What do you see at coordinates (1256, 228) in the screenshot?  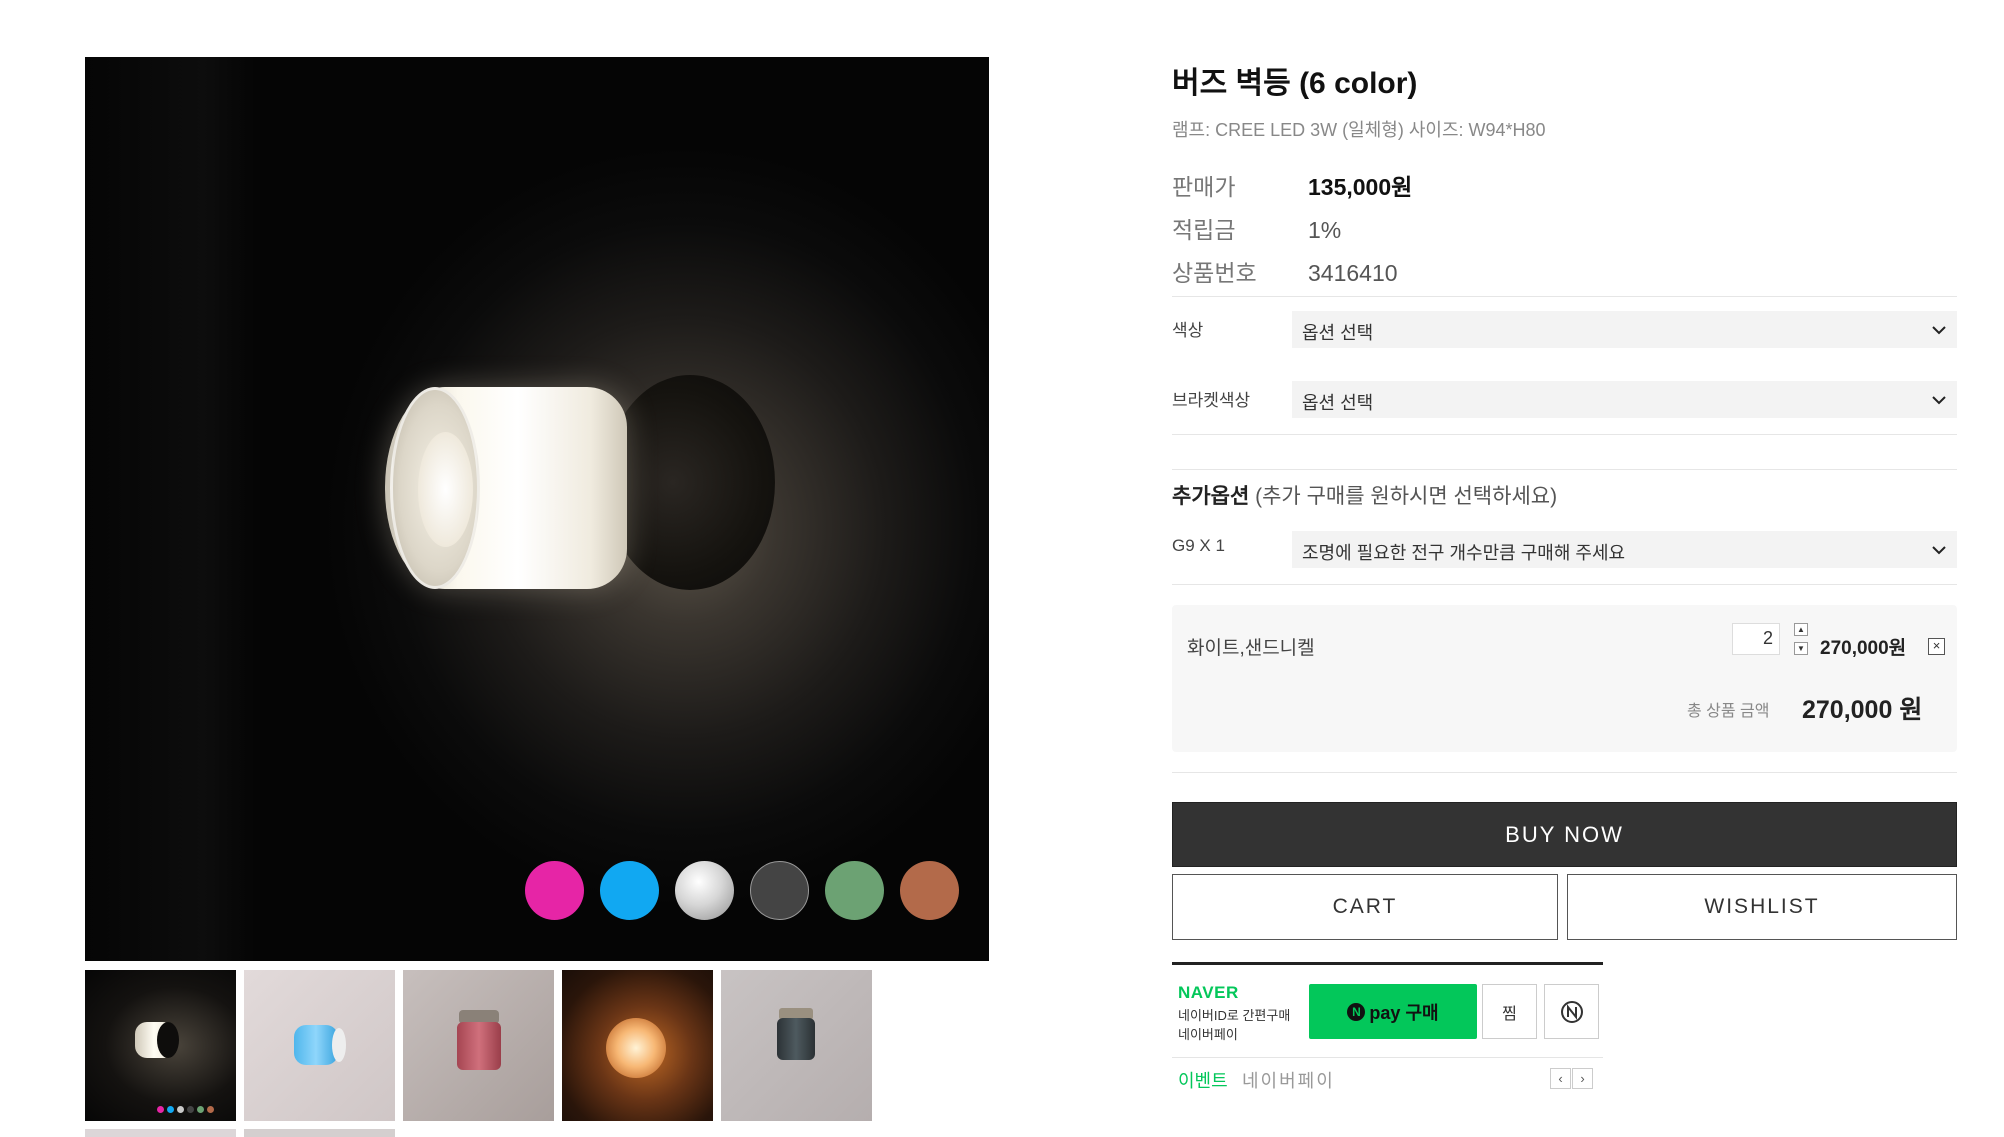 I see `points-row: 적립금 1%` at bounding box center [1256, 228].